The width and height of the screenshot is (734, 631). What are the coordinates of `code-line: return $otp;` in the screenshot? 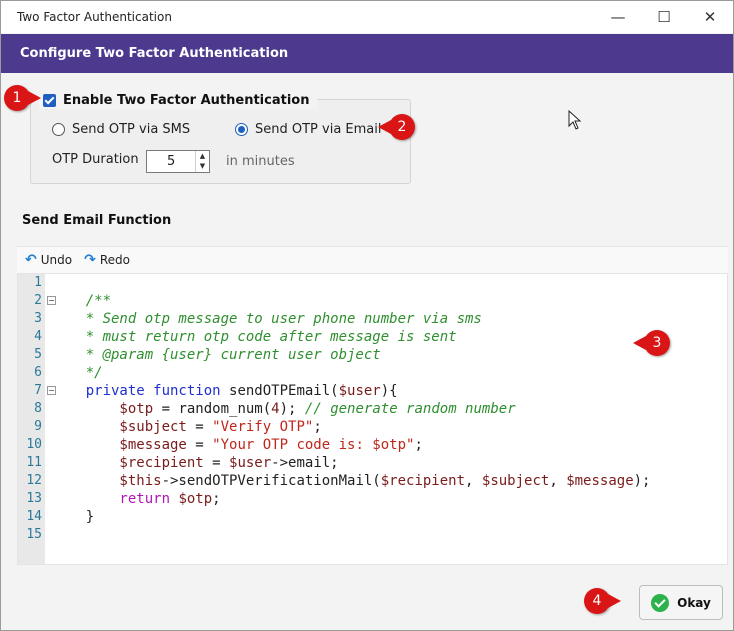 It's located at (136, 499).